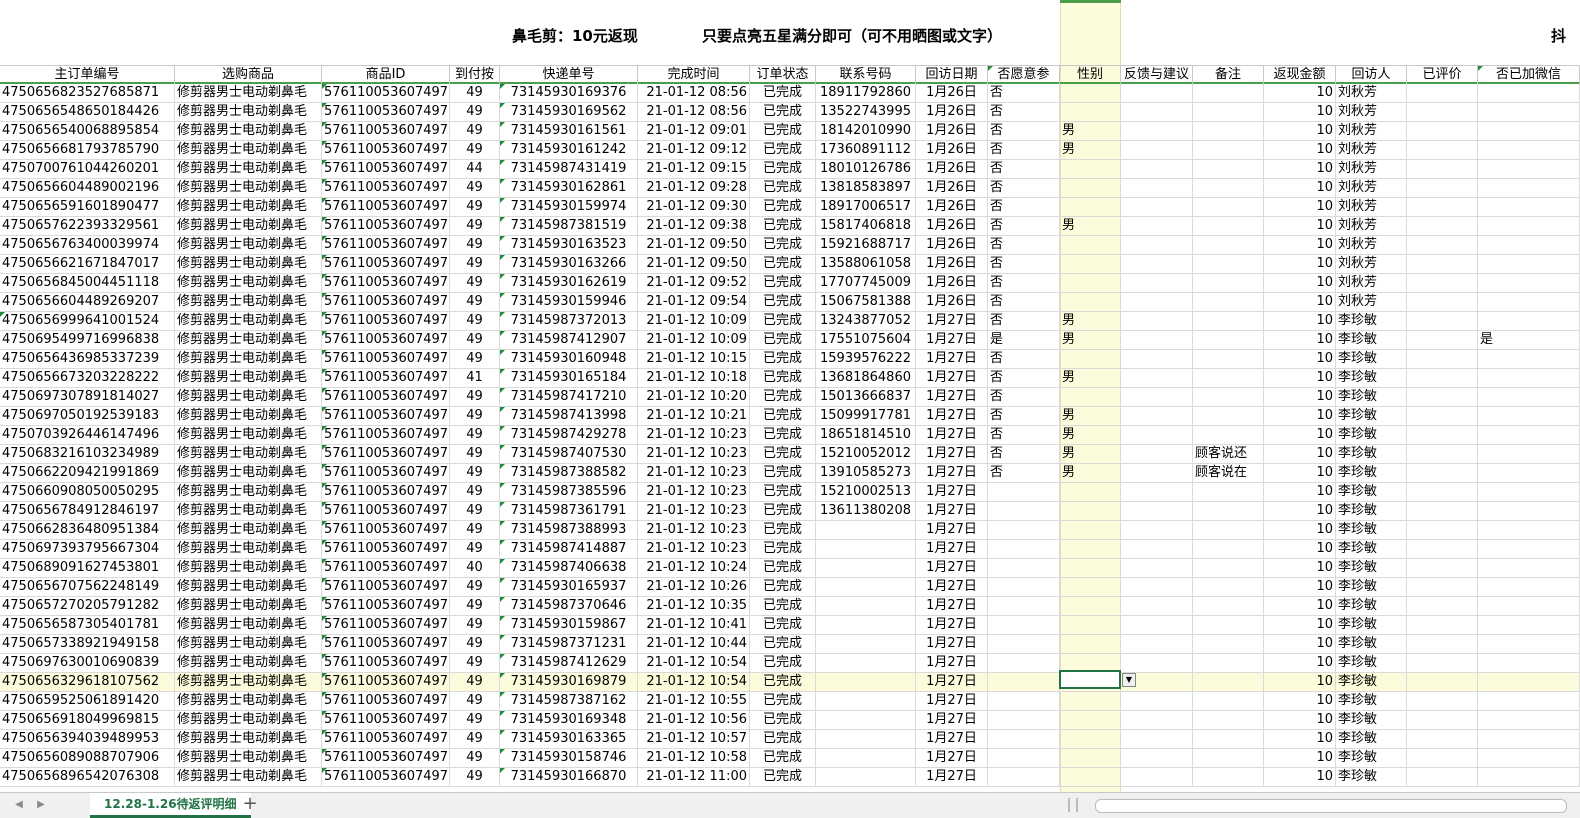 The image size is (1580, 818). What do you see at coordinates (569, 549) in the screenshot?
I see `cell-tracking-no: 73145987414887` at bounding box center [569, 549].